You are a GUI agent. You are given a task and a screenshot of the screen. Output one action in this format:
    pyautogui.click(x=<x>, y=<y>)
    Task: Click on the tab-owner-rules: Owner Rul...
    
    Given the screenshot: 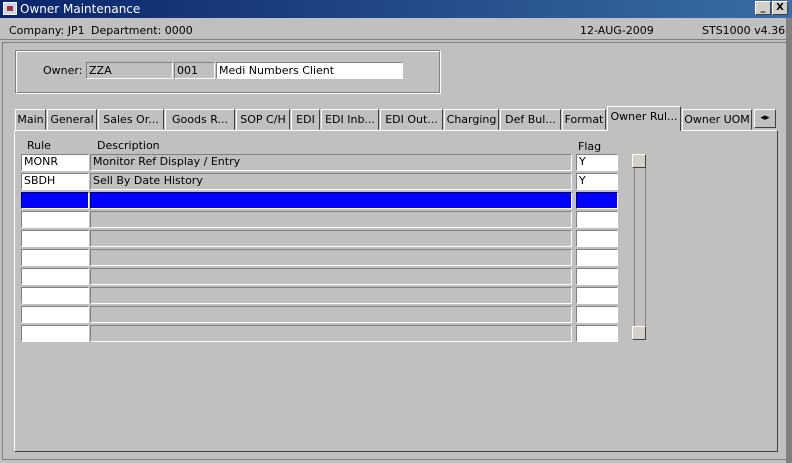 What is the action you would take?
    pyautogui.click(x=644, y=118)
    